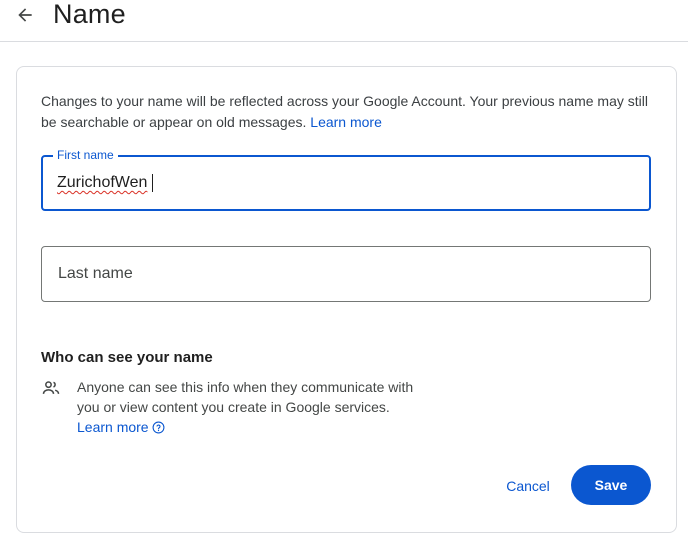 The width and height of the screenshot is (688, 534). What do you see at coordinates (158, 427) in the screenshot?
I see `help-circle-icon` at bounding box center [158, 427].